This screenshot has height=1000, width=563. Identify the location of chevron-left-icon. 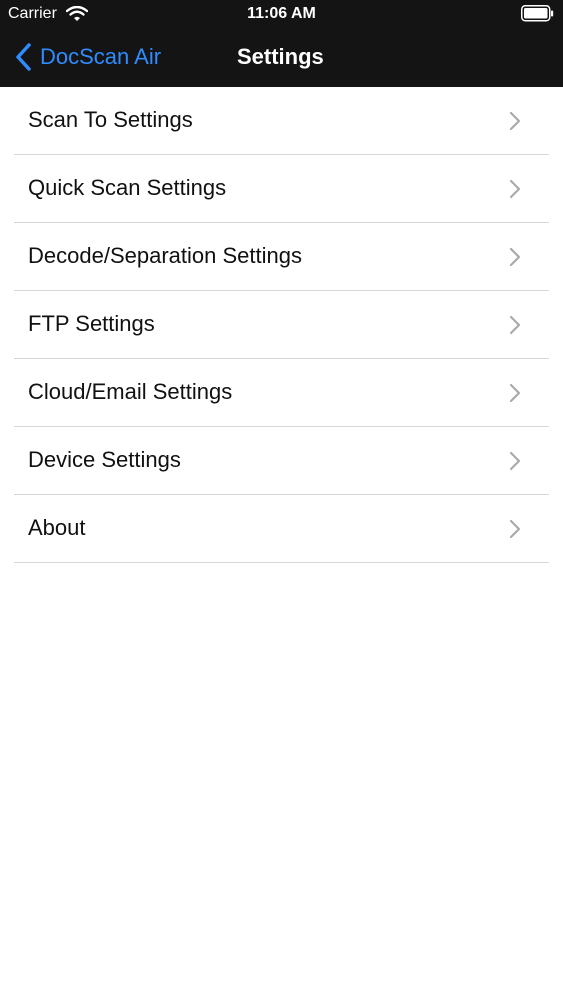
(23, 57).